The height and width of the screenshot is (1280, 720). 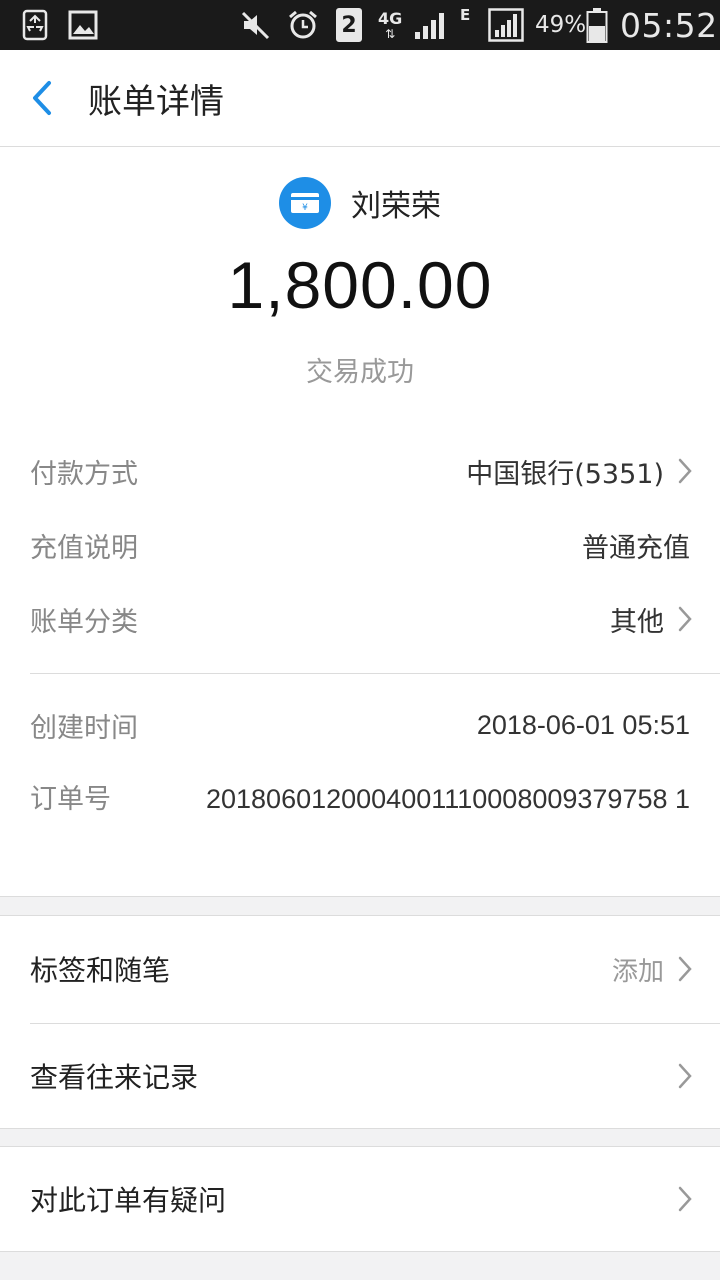 What do you see at coordinates (349, 25) in the screenshot?
I see `sim-slot-icon: 2` at bounding box center [349, 25].